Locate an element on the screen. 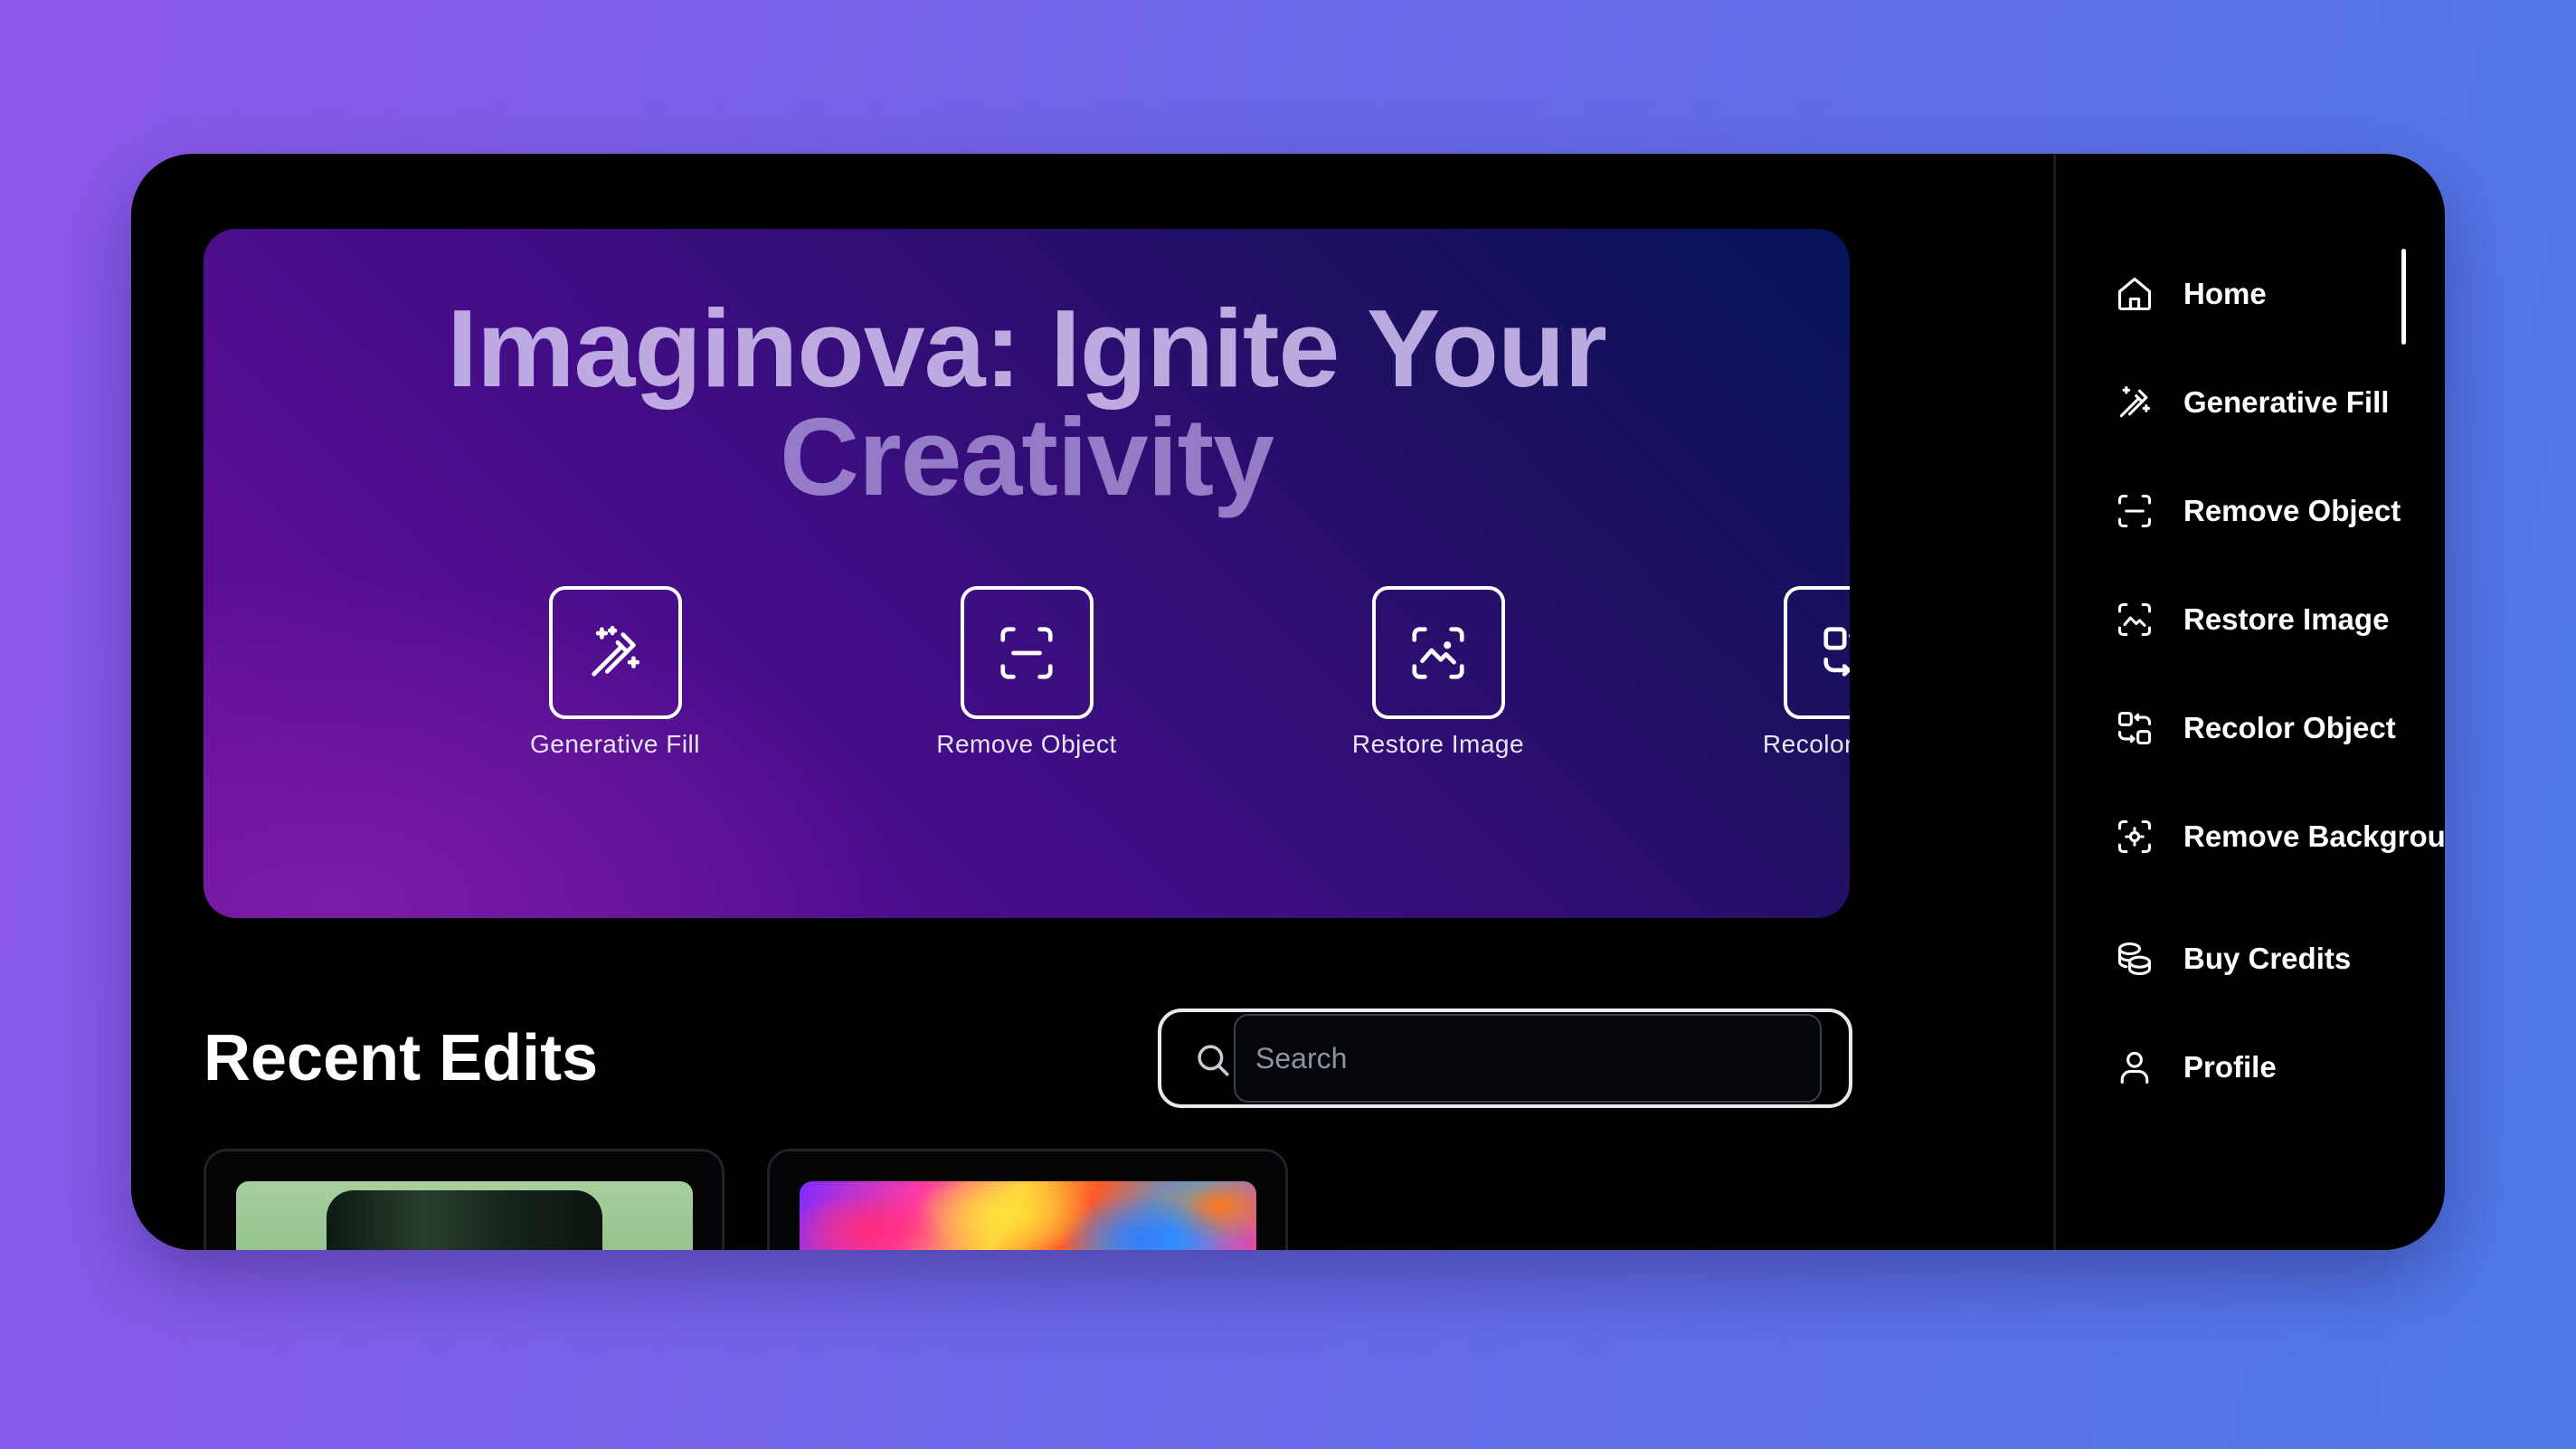 Image resolution: width=2576 pixels, height=1449 pixels. tool-label: Remove Object is located at coordinates (1026, 744).